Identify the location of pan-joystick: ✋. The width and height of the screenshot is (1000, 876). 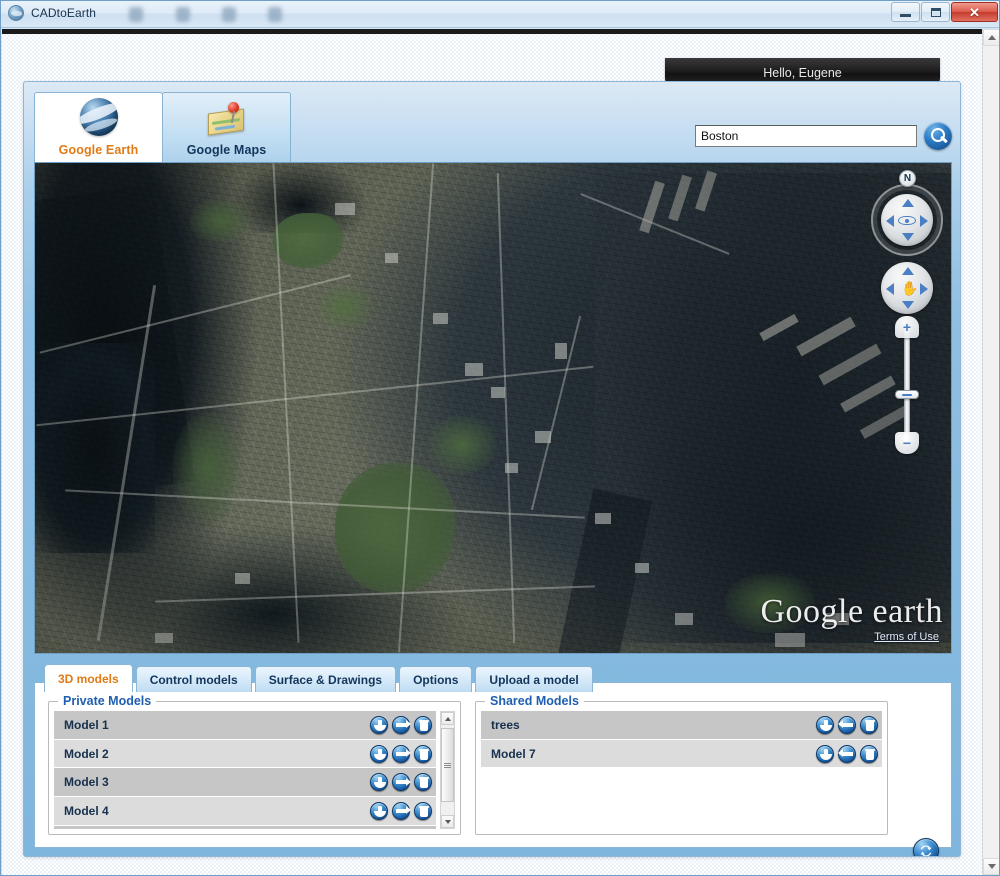
(907, 288).